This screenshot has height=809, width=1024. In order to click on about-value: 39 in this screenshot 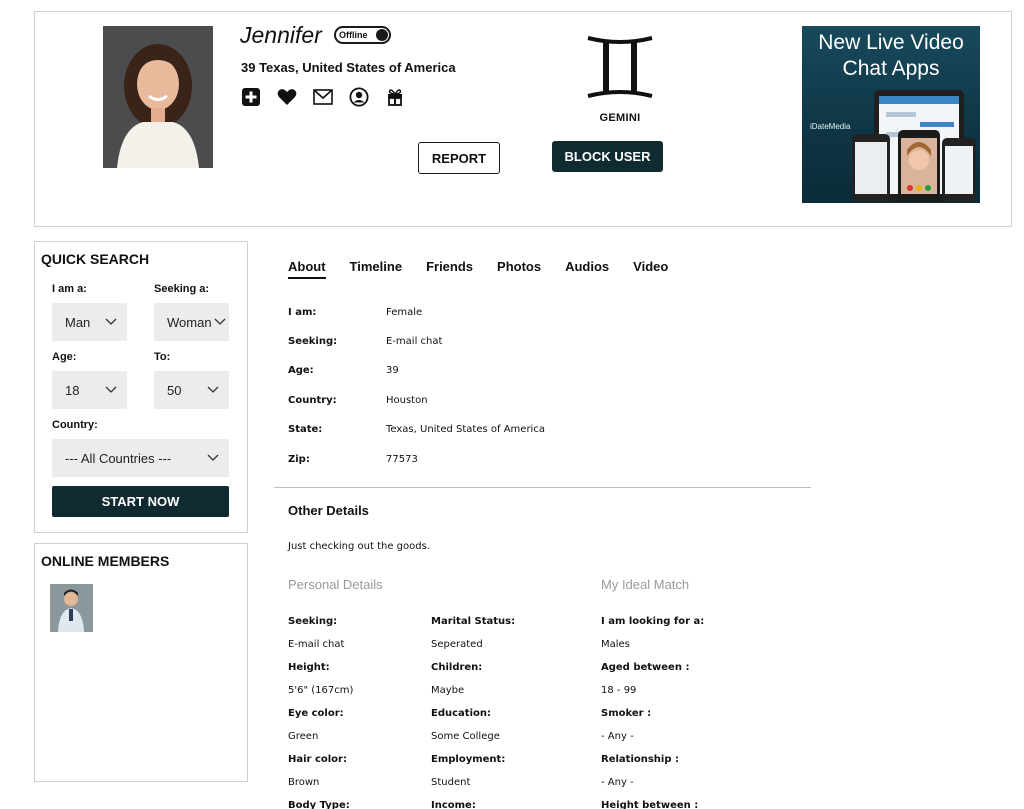, I will do `click(392, 370)`.